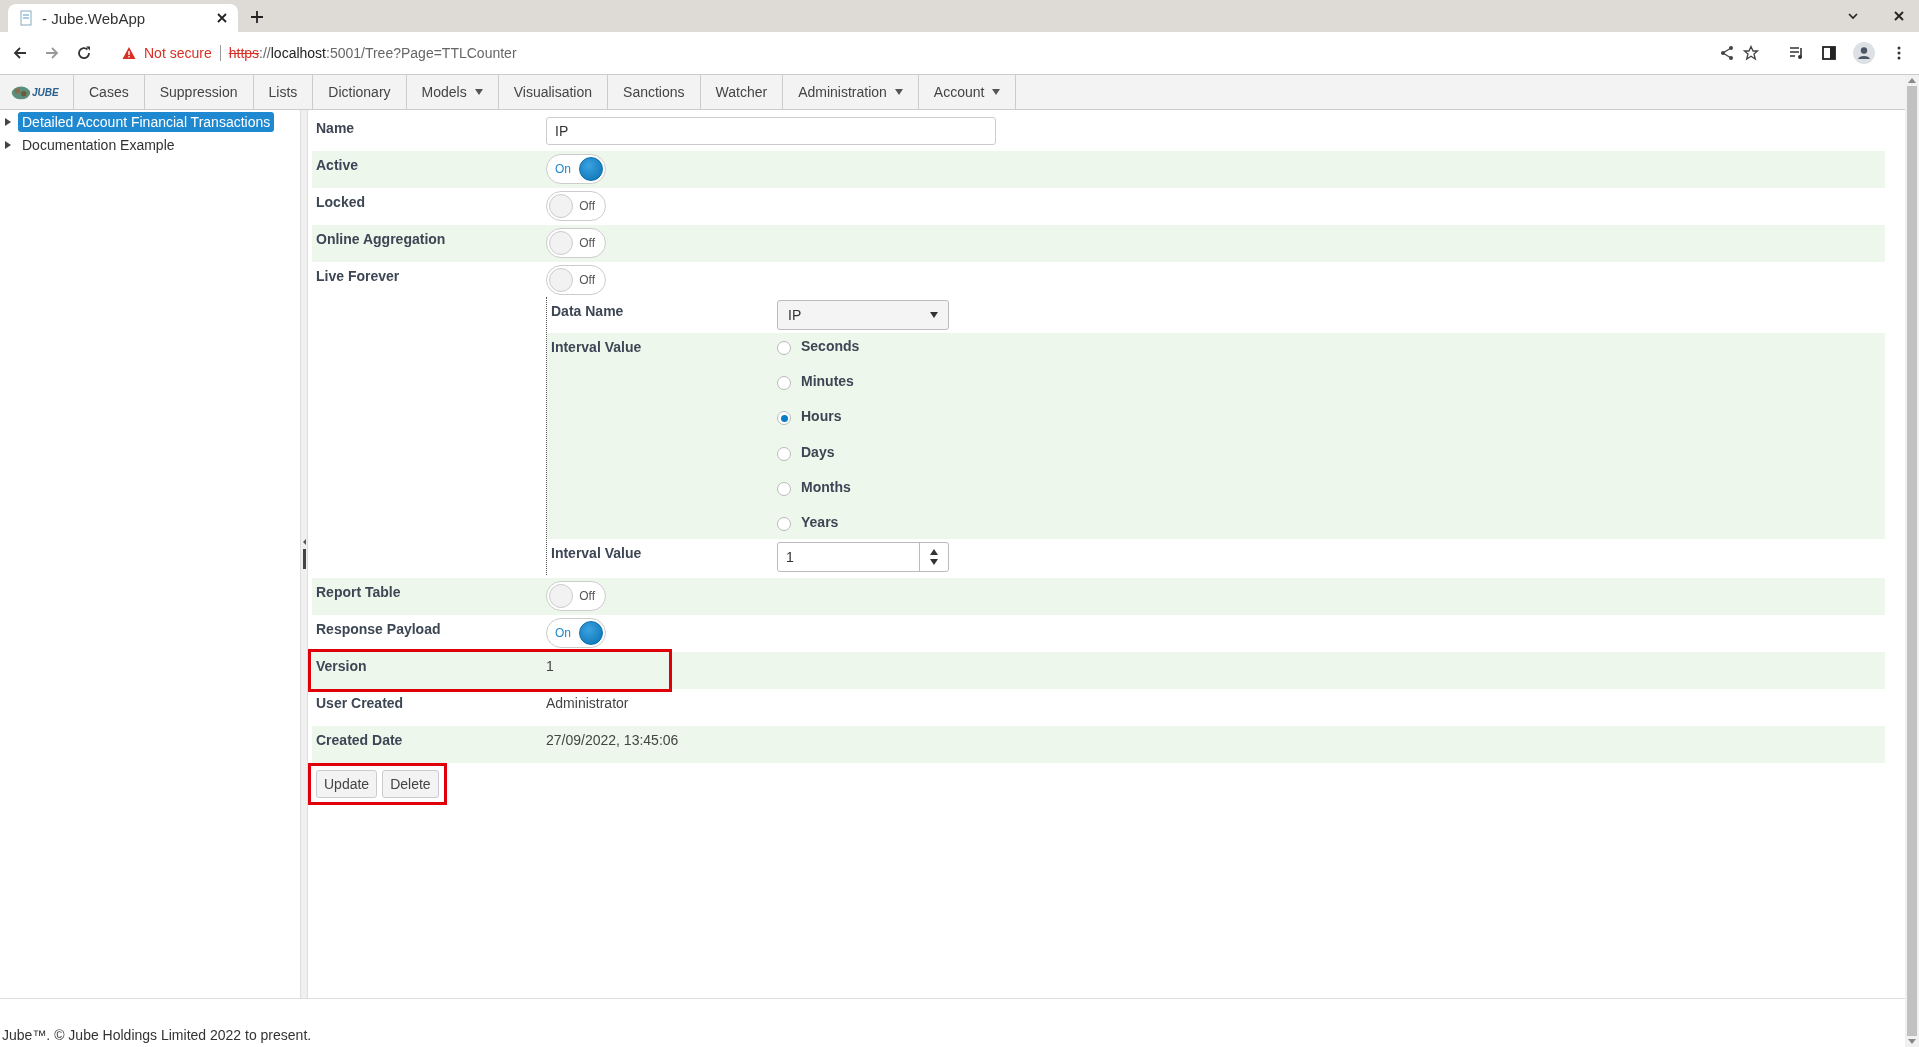 This screenshot has height=1047, width=1919. I want to click on back-icon, so click(20, 53).